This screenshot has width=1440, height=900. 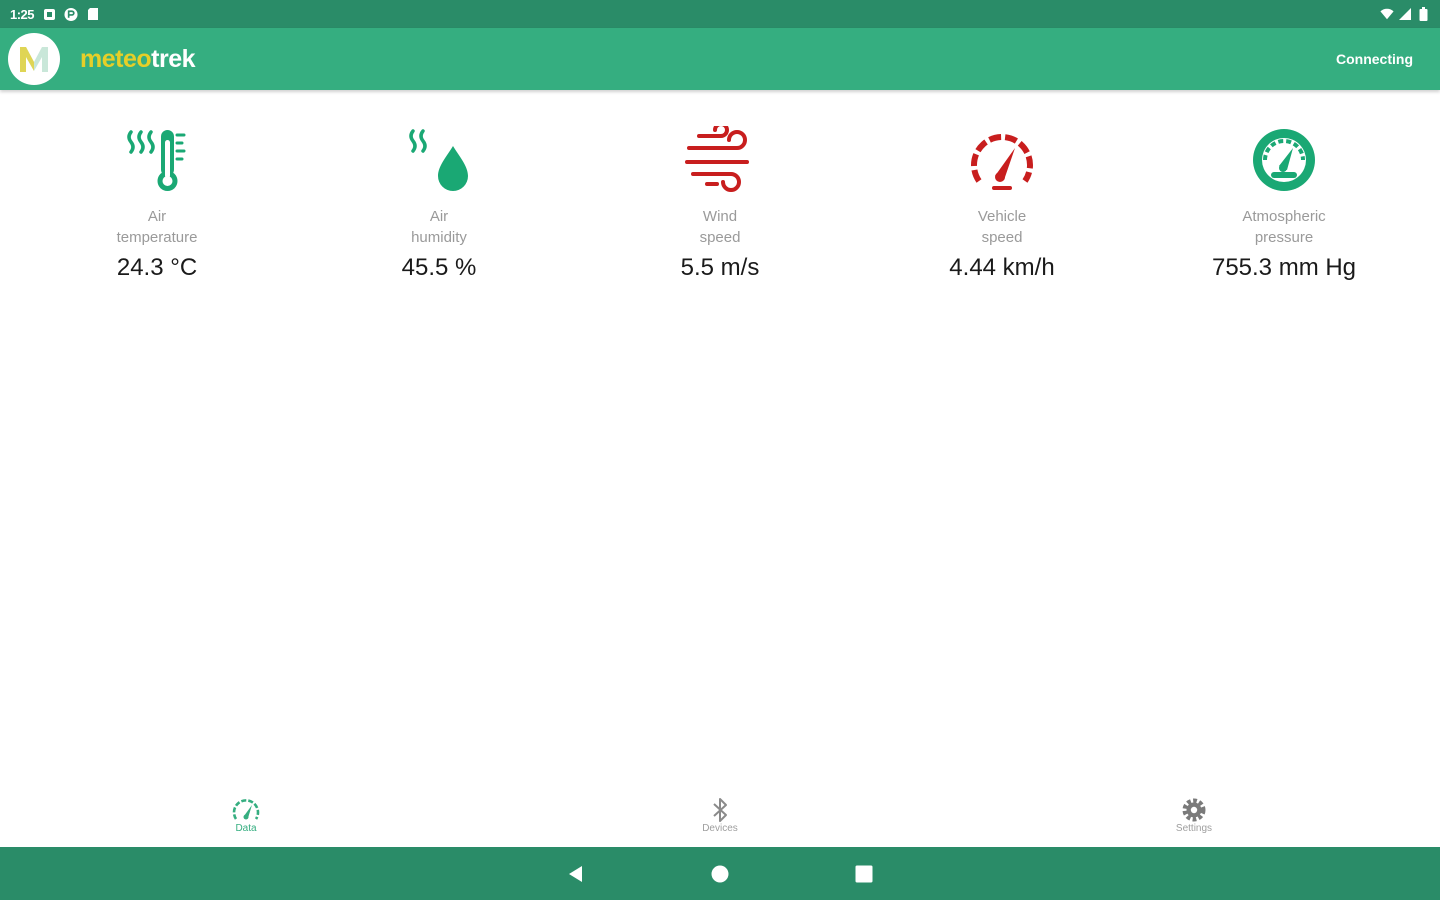 What do you see at coordinates (1387, 14) in the screenshot?
I see `wifi-icon` at bounding box center [1387, 14].